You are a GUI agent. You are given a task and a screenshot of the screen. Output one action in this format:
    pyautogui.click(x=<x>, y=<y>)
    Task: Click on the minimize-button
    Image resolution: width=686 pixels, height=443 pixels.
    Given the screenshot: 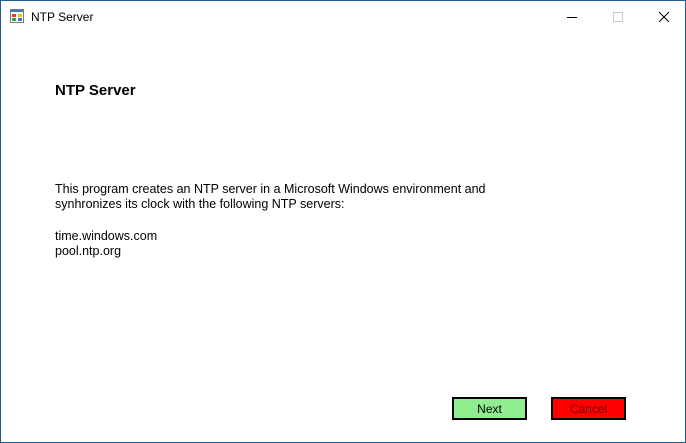 What is the action you would take?
    pyautogui.click(x=572, y=16)
    